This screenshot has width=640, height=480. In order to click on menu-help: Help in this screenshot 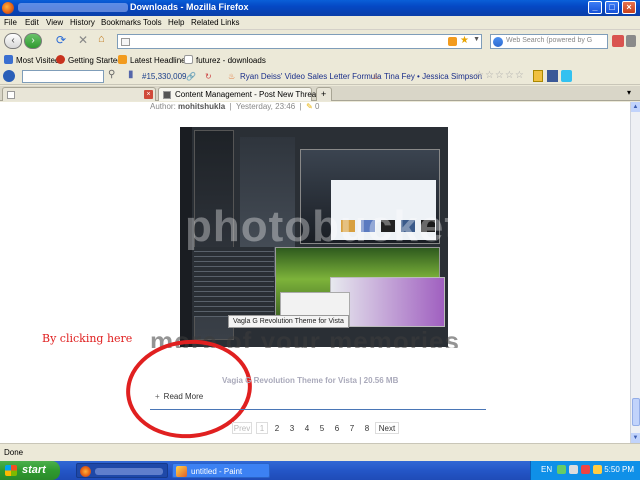, I will do `click(176, 22)`.